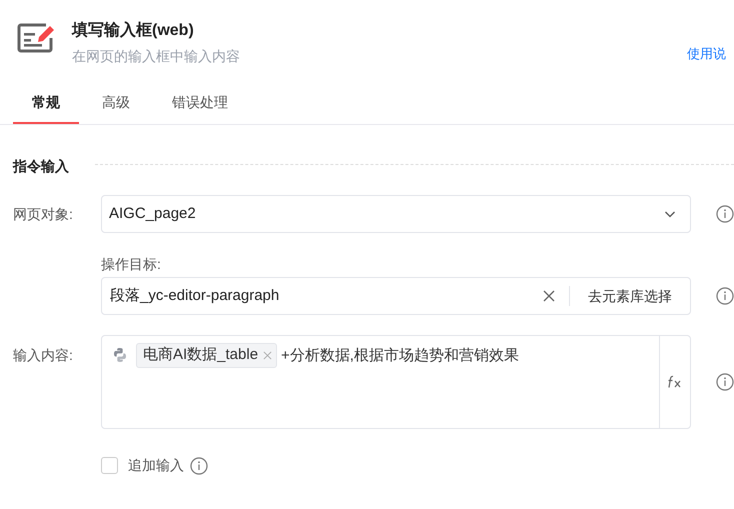 The width and height of the screenshot is (734, 509). Describe the element at coordinates (396, 214) in the screenshot. I see `web-object-dropdown: AIGC_page2` at that location.